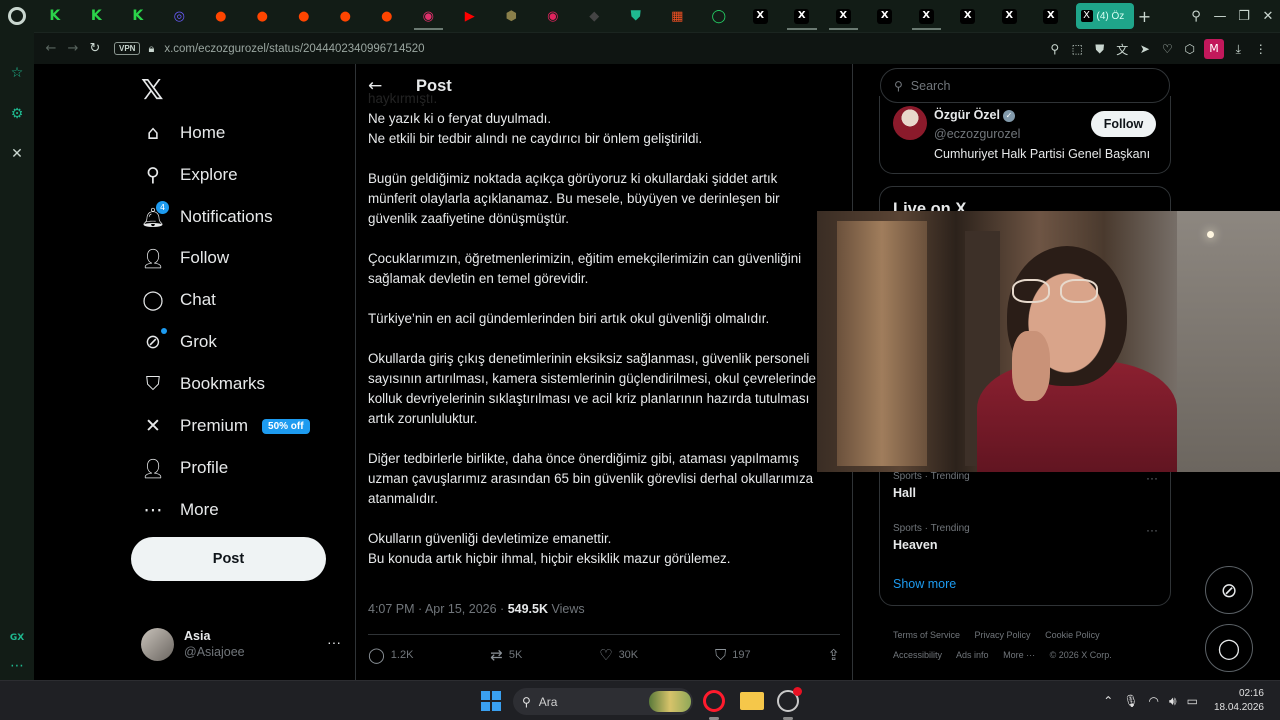 The height and width of the screenshot is (720, 1280). Describe the element at coordinates (714, 701) in the screenshot. I see `opera-taskbar-icon` at that location.